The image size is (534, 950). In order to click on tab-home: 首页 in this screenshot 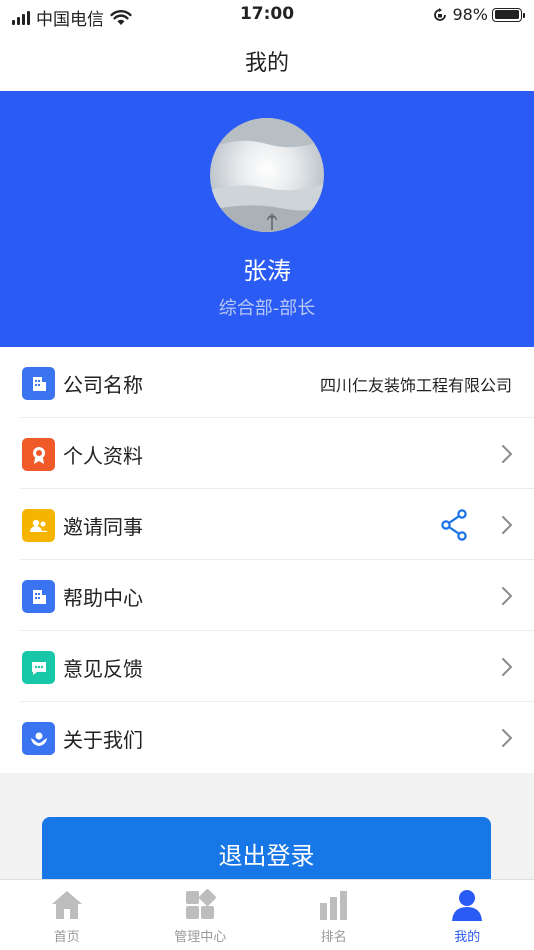, I will do `click(67, 915)`.